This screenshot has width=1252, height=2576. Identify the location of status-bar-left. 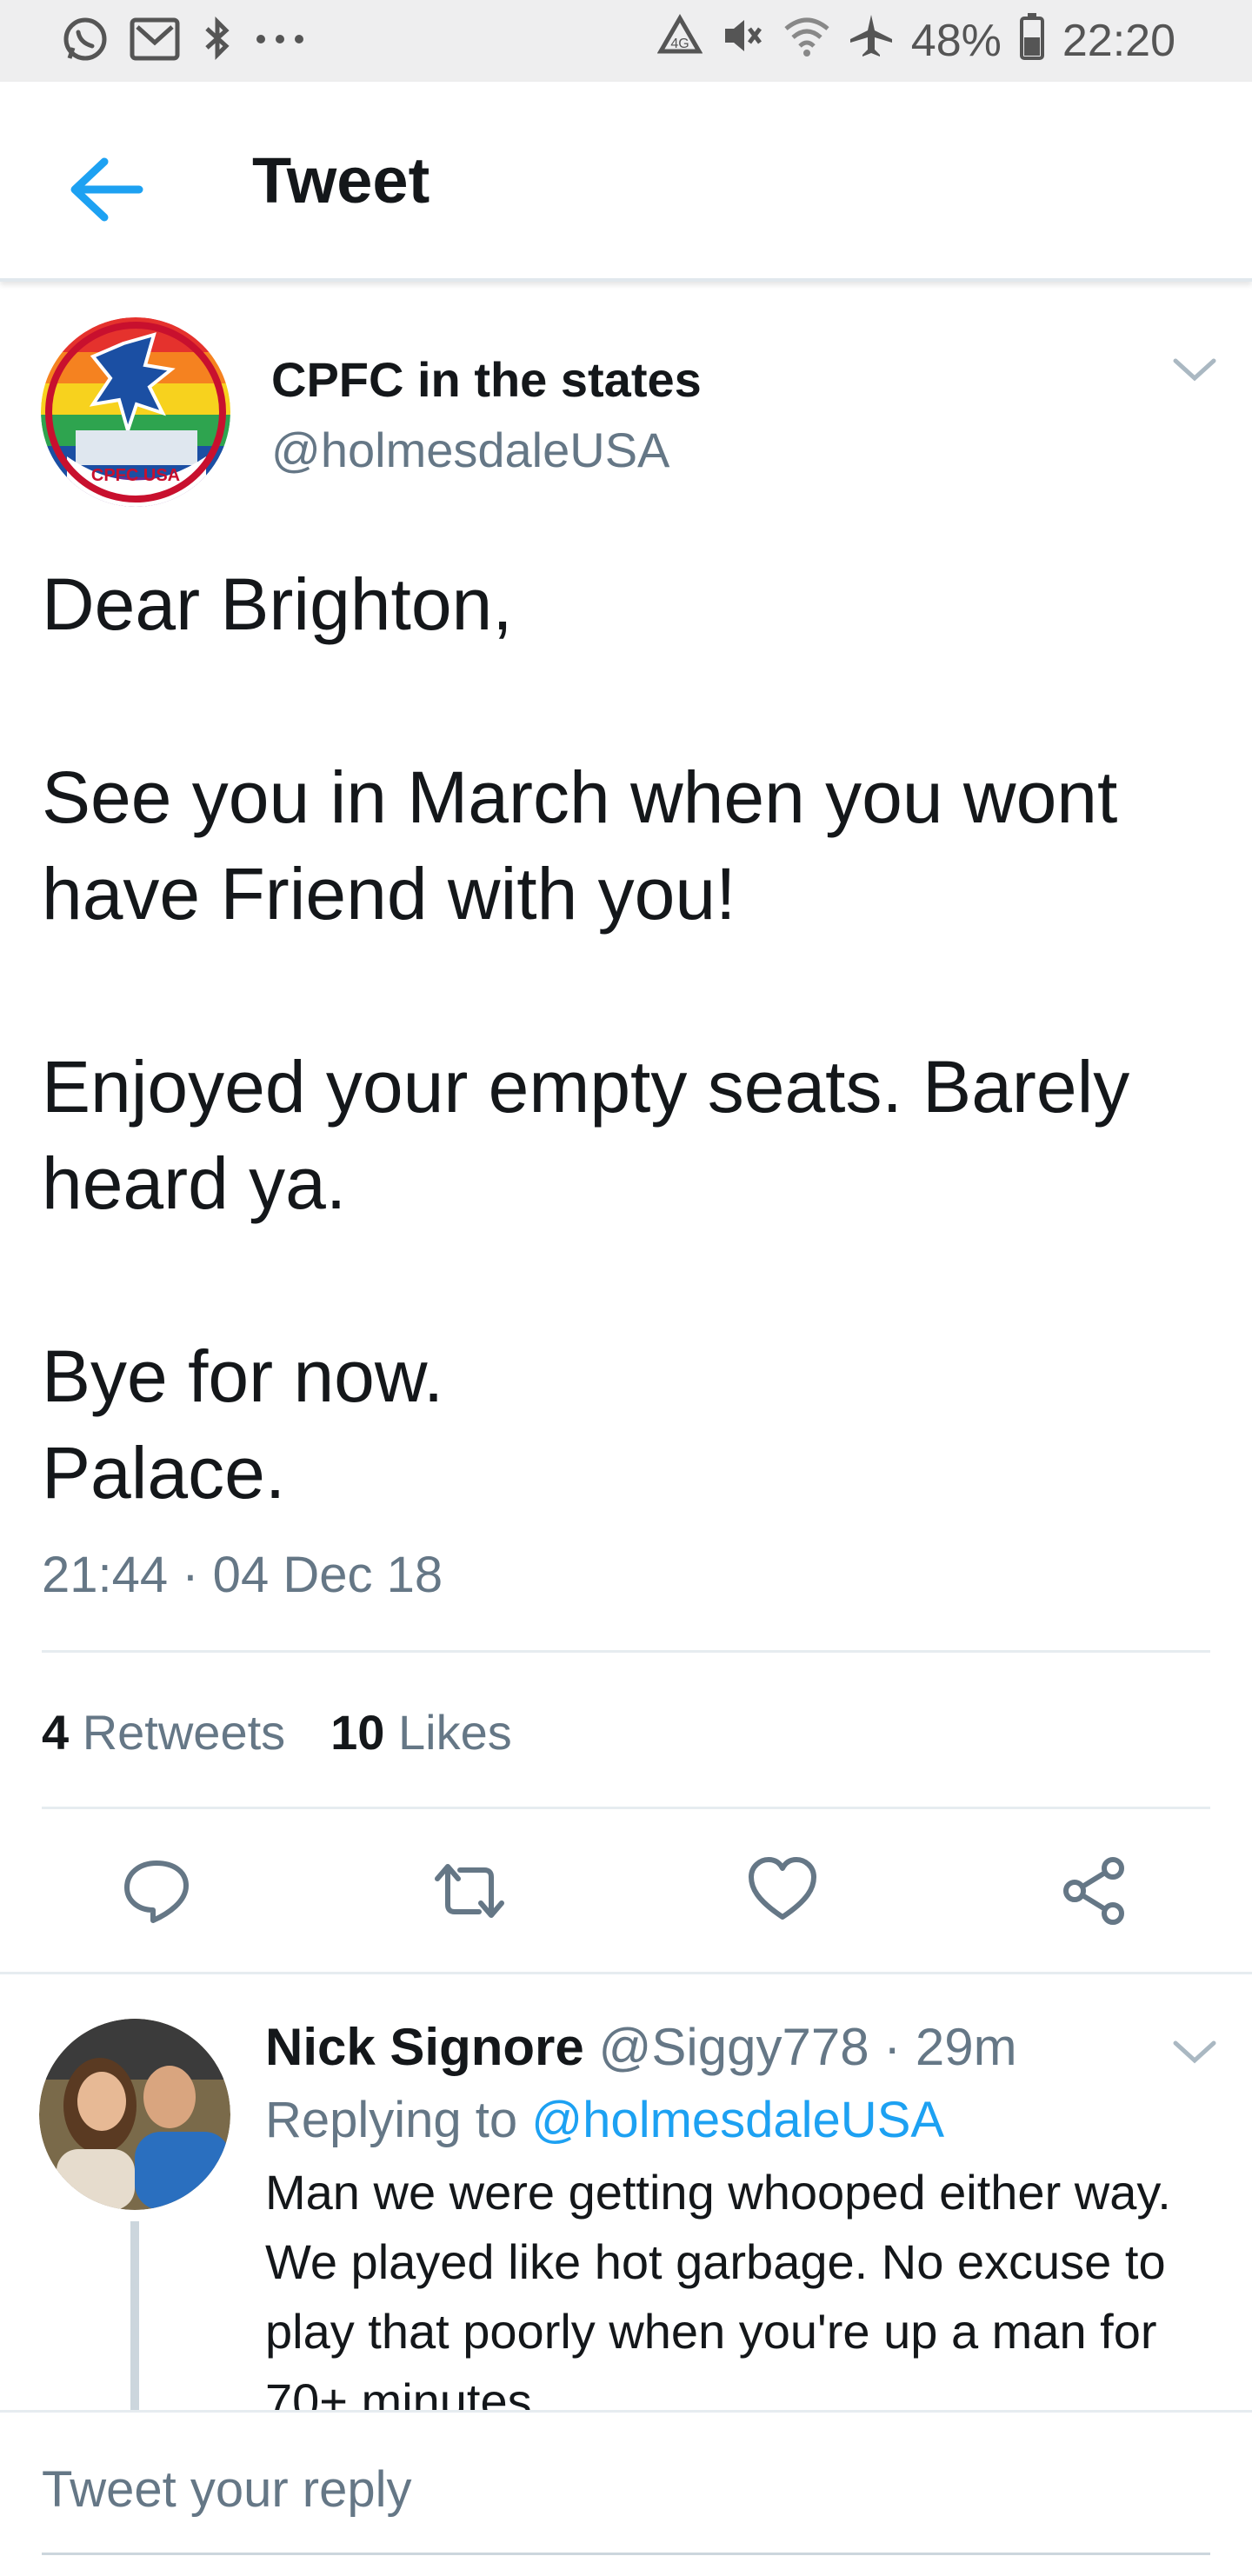
(183, 41).